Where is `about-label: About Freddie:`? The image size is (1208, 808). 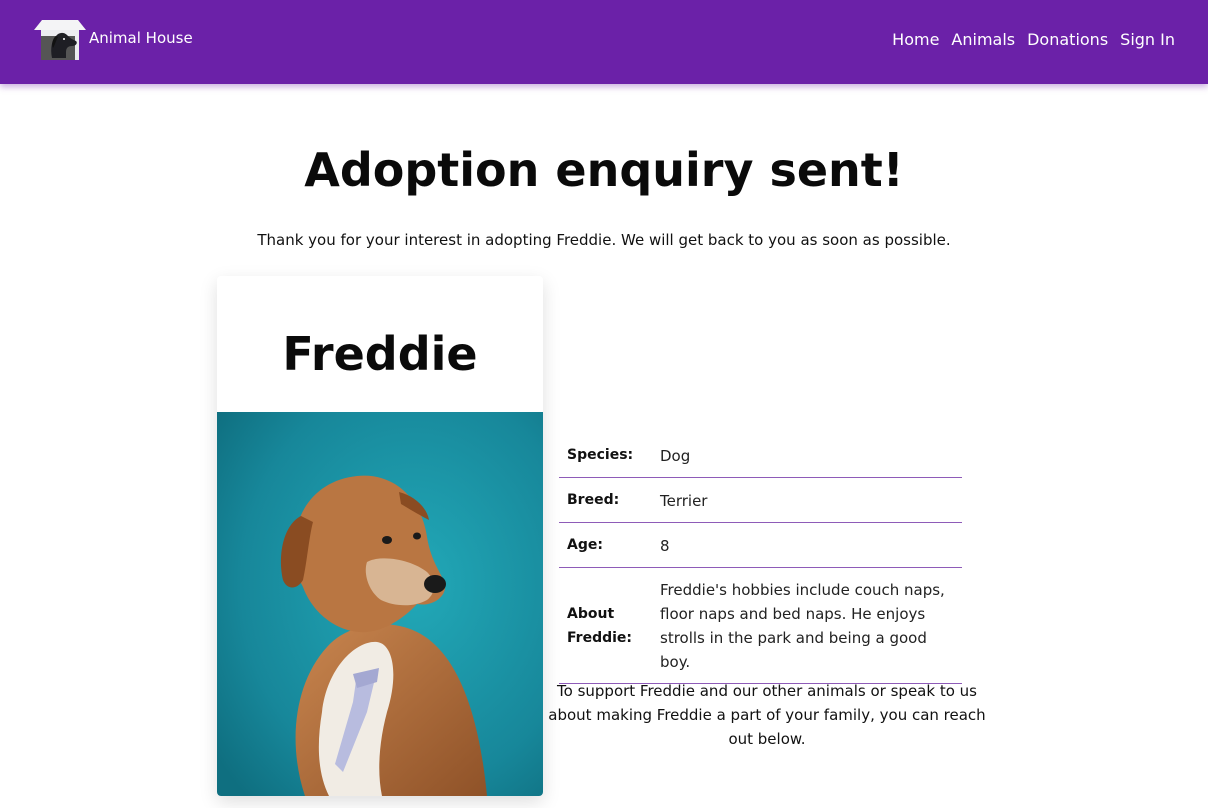
about-label: About Freddie: is located at coordinates (600, 625).